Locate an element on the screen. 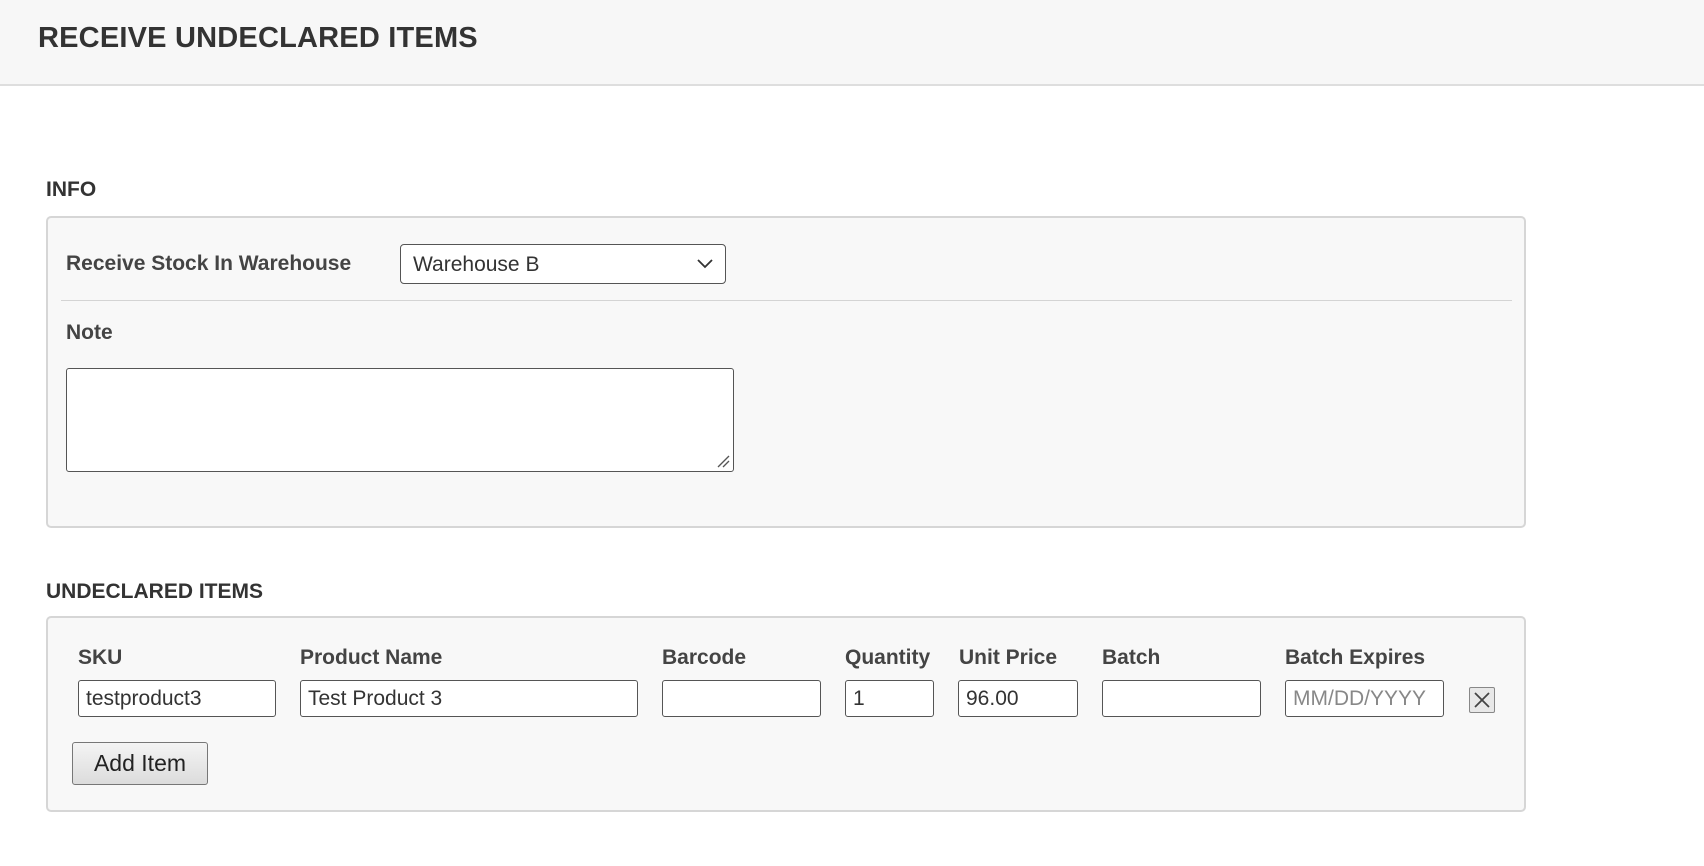 This screenshot has height=866, width=1704. column-header-batch: Batch is located at coordinates (1131, 657).